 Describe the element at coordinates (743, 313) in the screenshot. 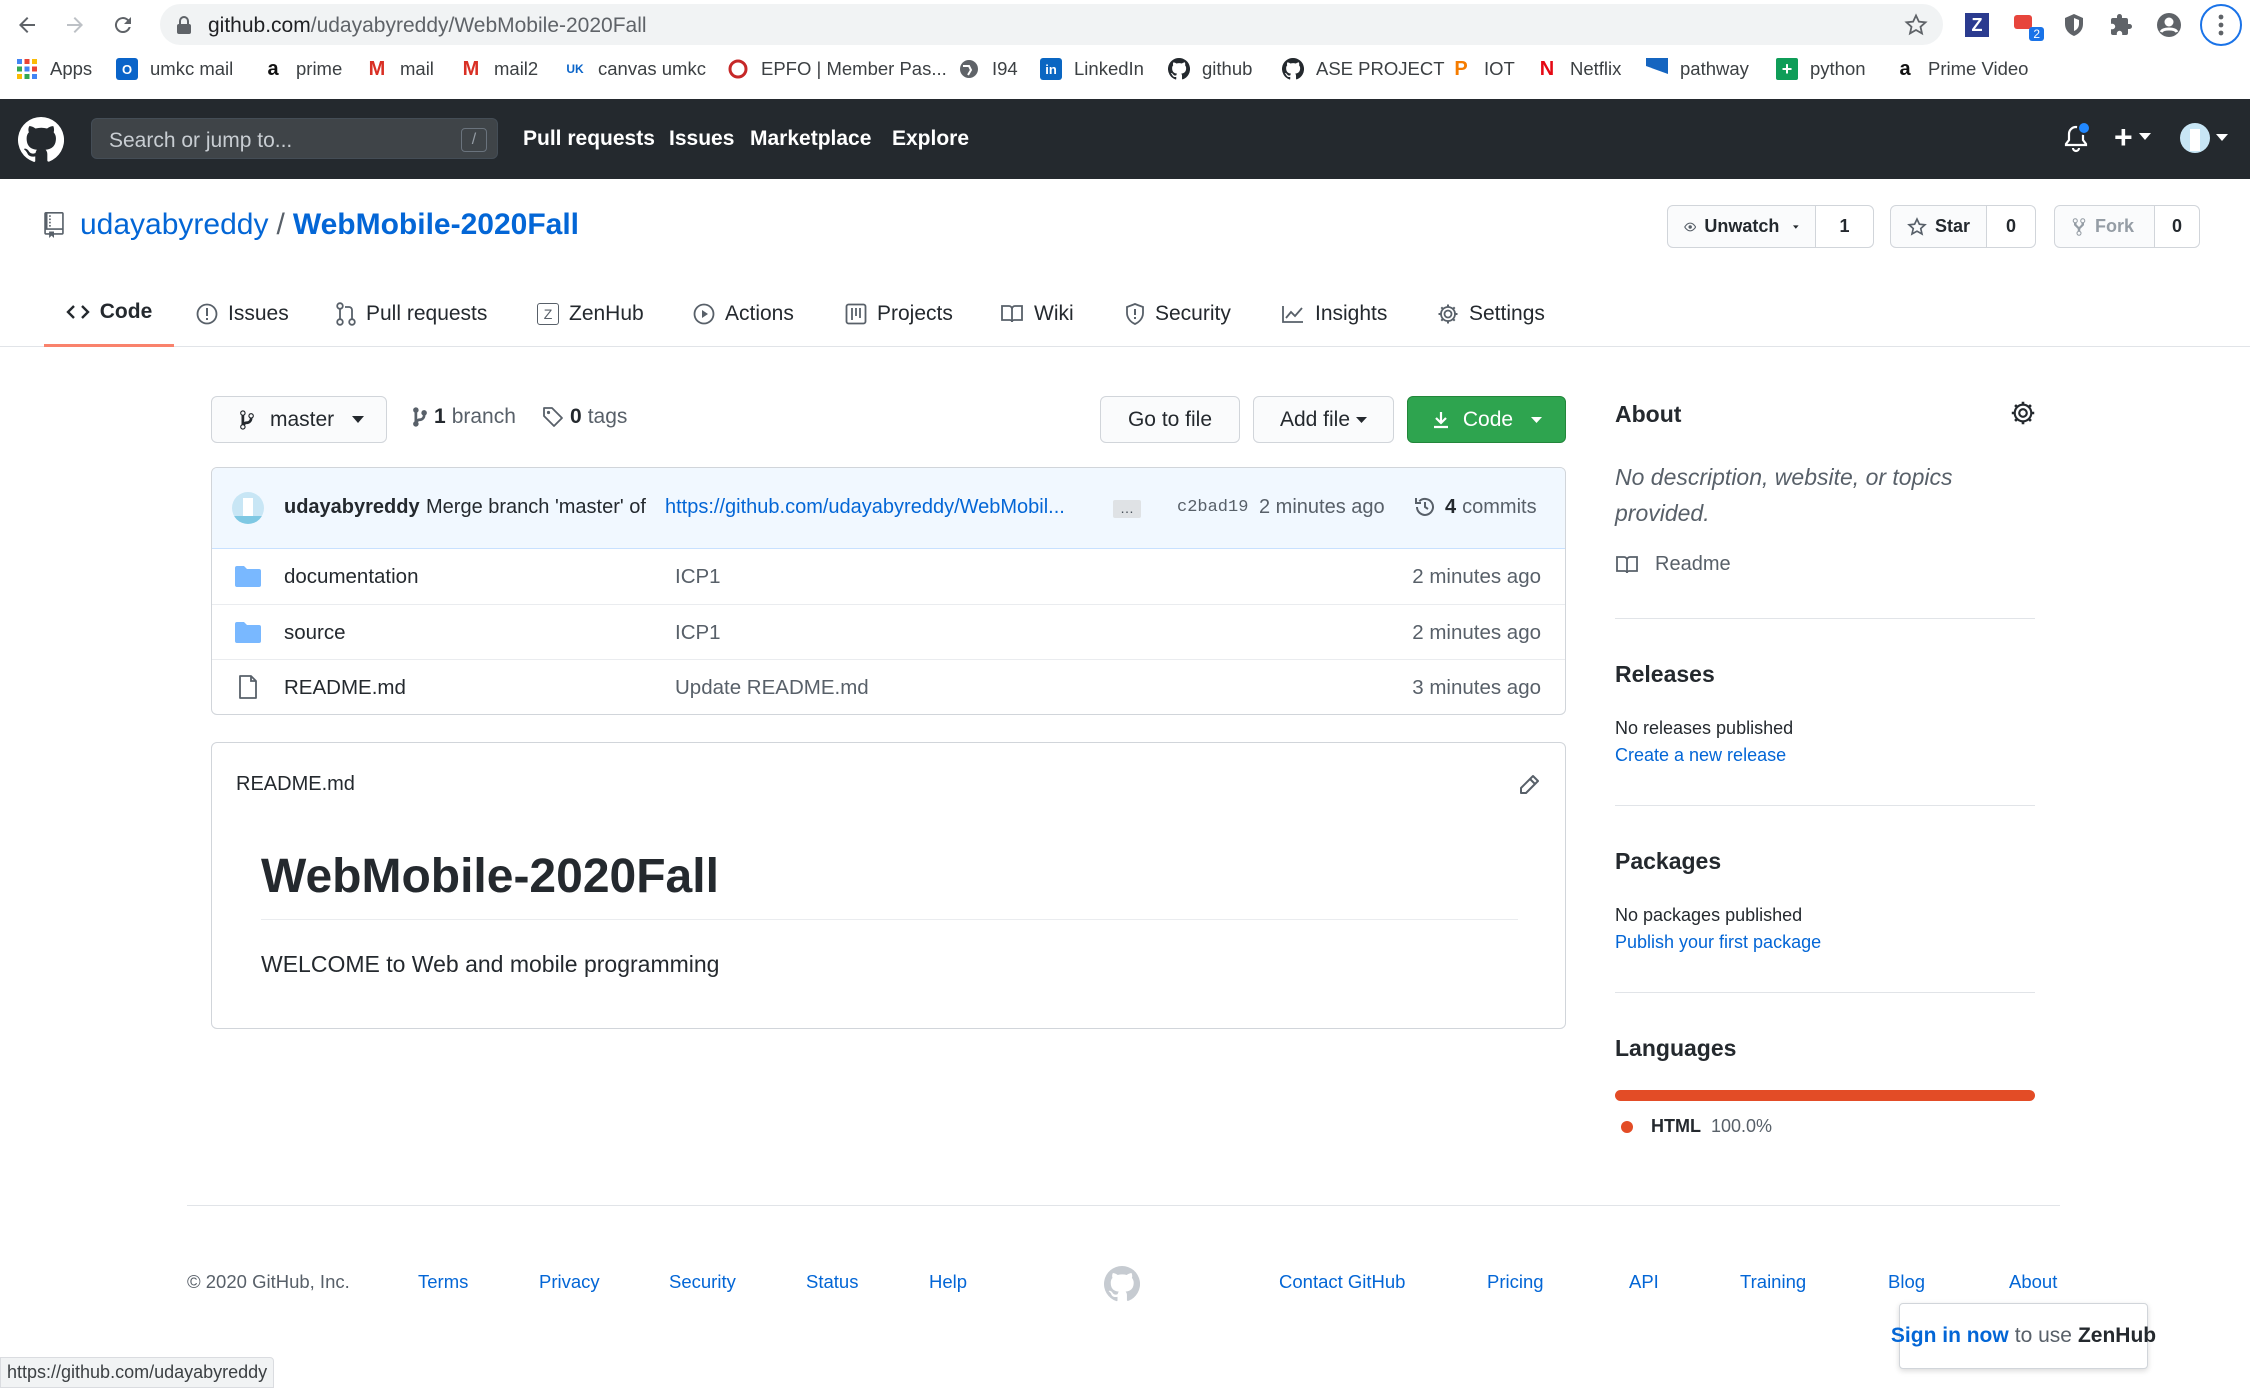

I see `tab-actions: Actions` at that location.